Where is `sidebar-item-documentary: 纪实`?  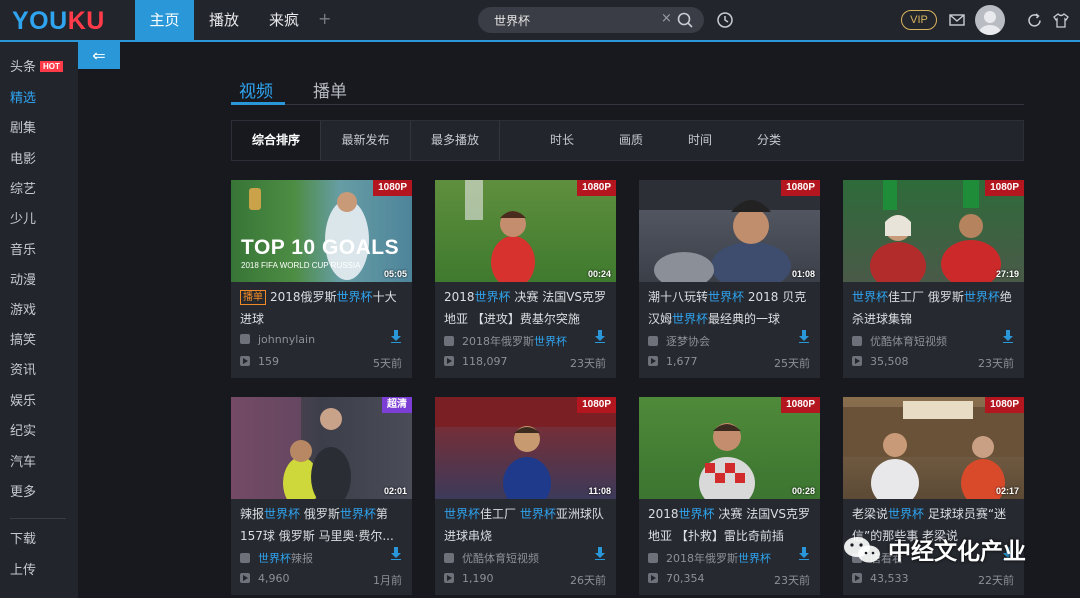
sidebar-item-documentary: 纪实 is located at coordinates (23, 432).